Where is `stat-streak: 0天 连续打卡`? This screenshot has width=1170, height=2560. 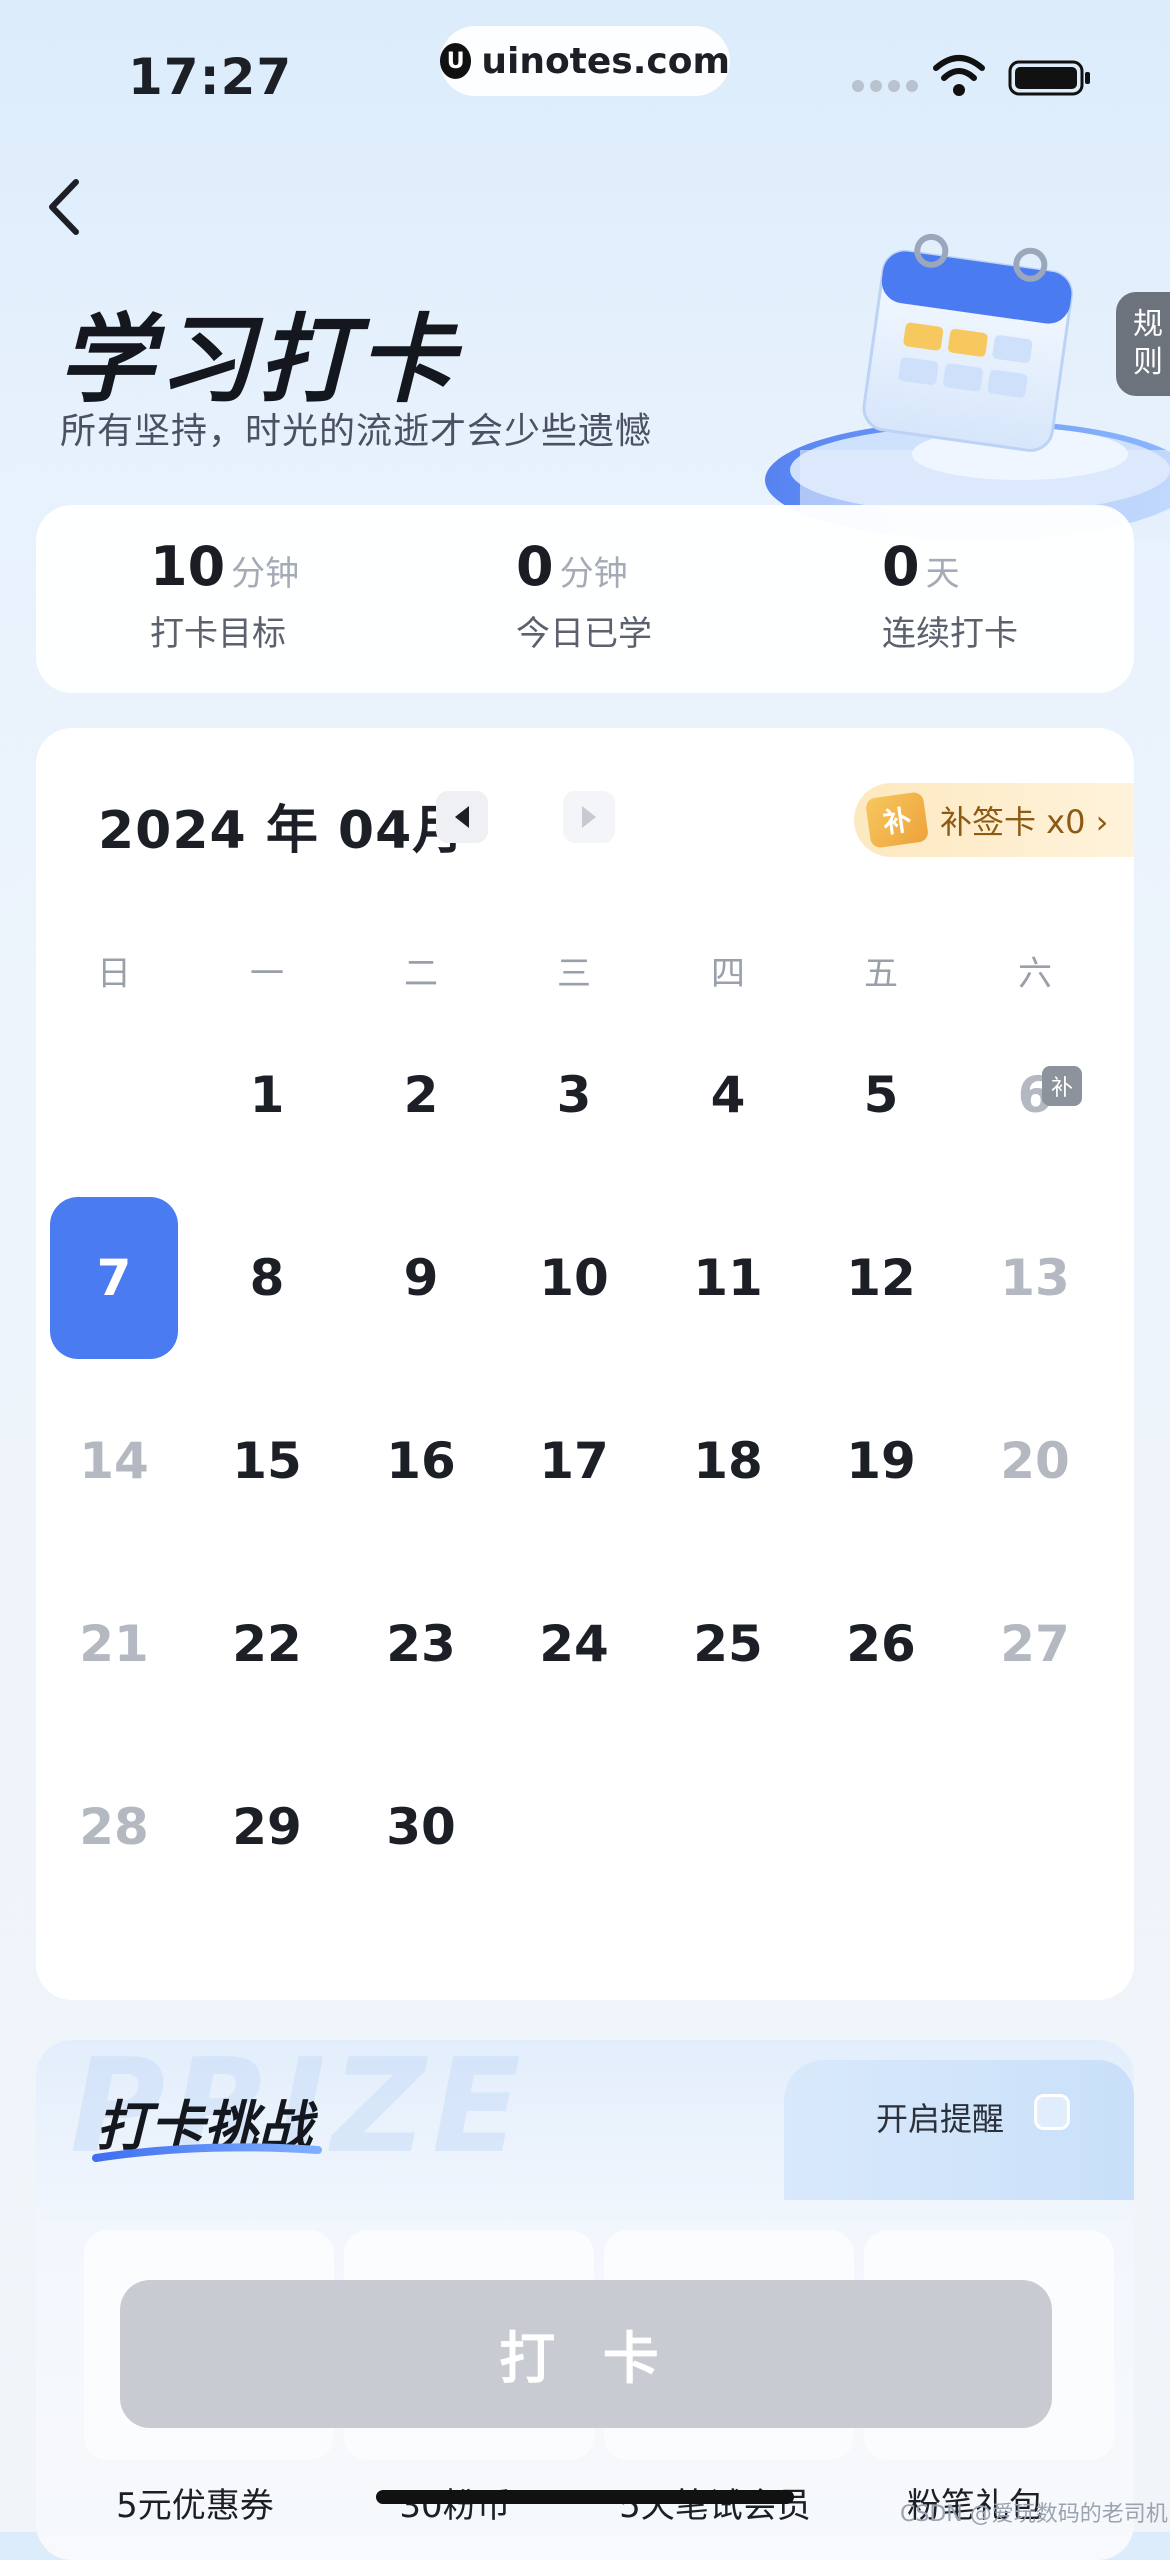
stat-streak: 0天 连续打卡 is located at coordinates (950, 595).